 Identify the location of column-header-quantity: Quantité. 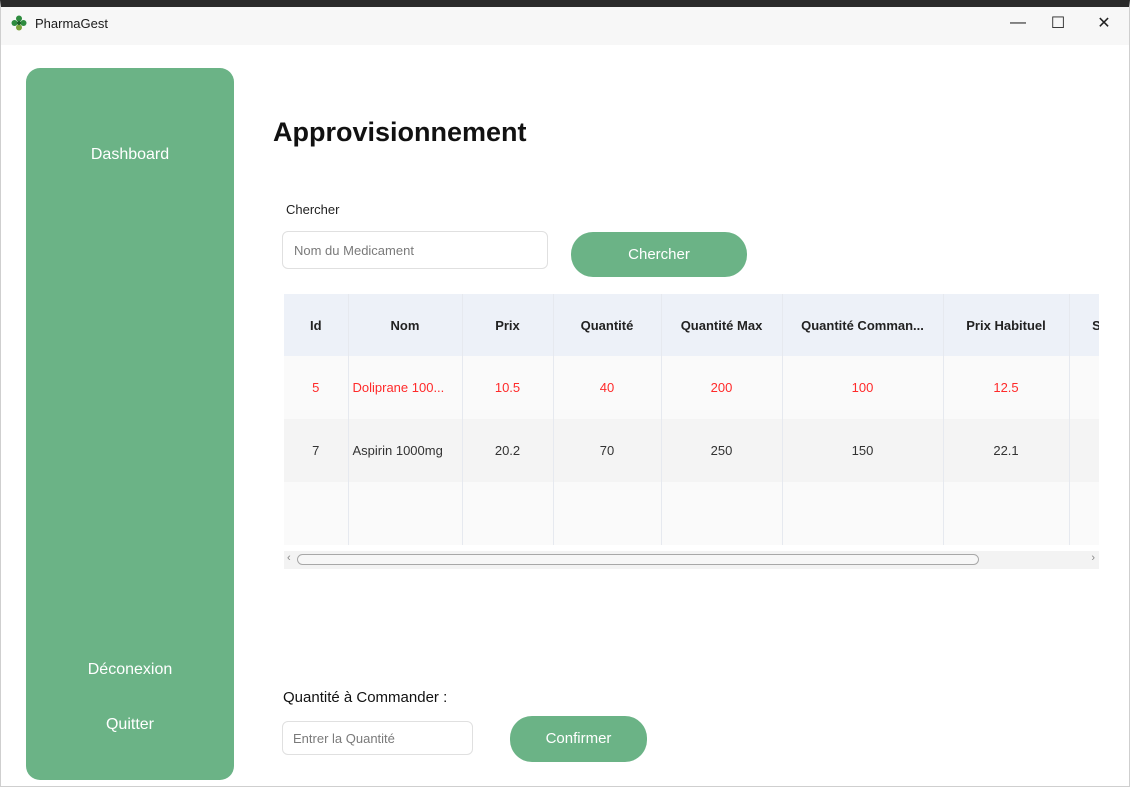
(607, 325).